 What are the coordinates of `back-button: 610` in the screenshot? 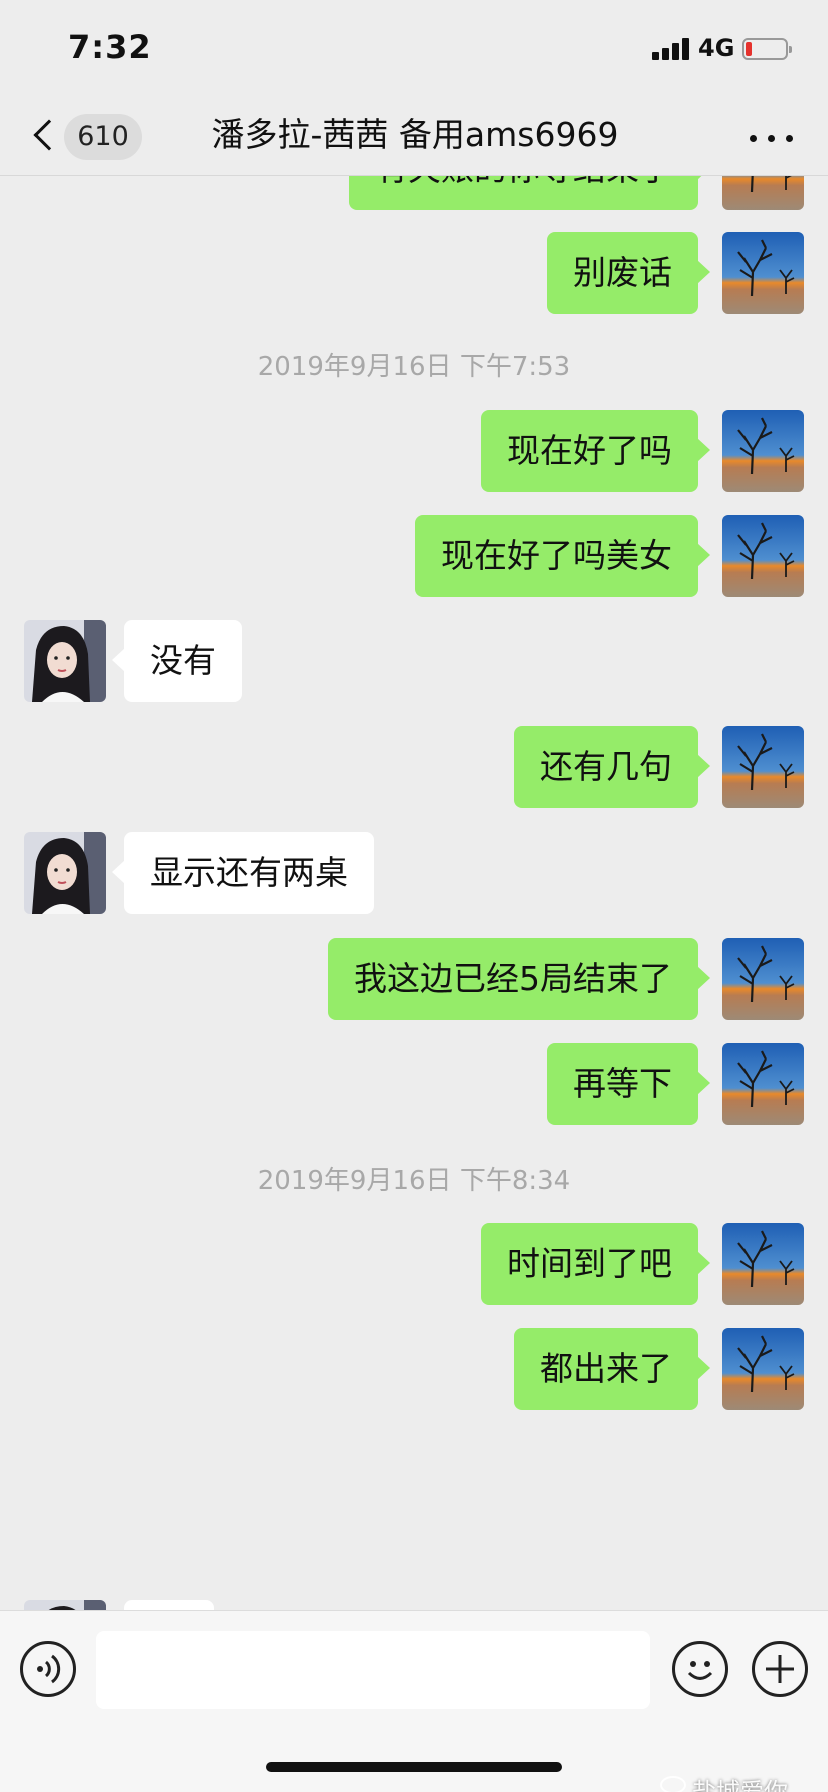 It's located at (86, 136).